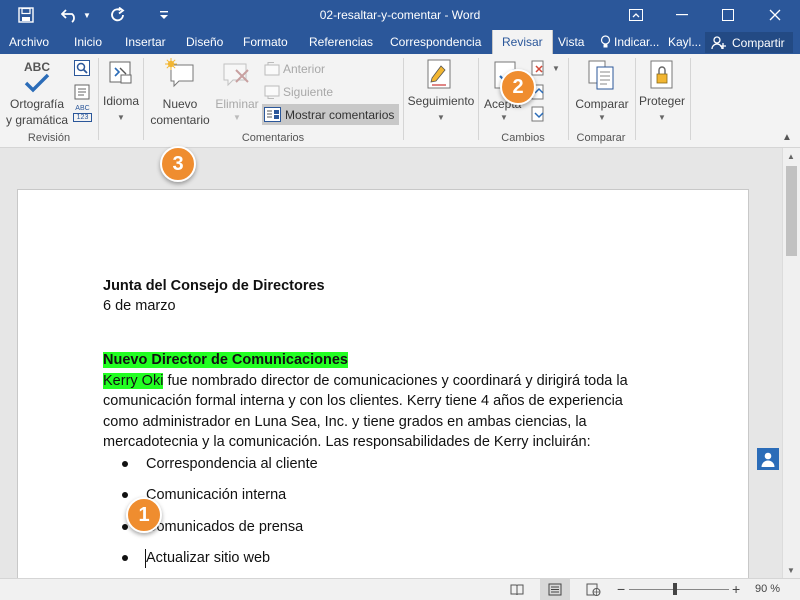  I want to click on compare-button: Comparar ▼, so click(602, 92).